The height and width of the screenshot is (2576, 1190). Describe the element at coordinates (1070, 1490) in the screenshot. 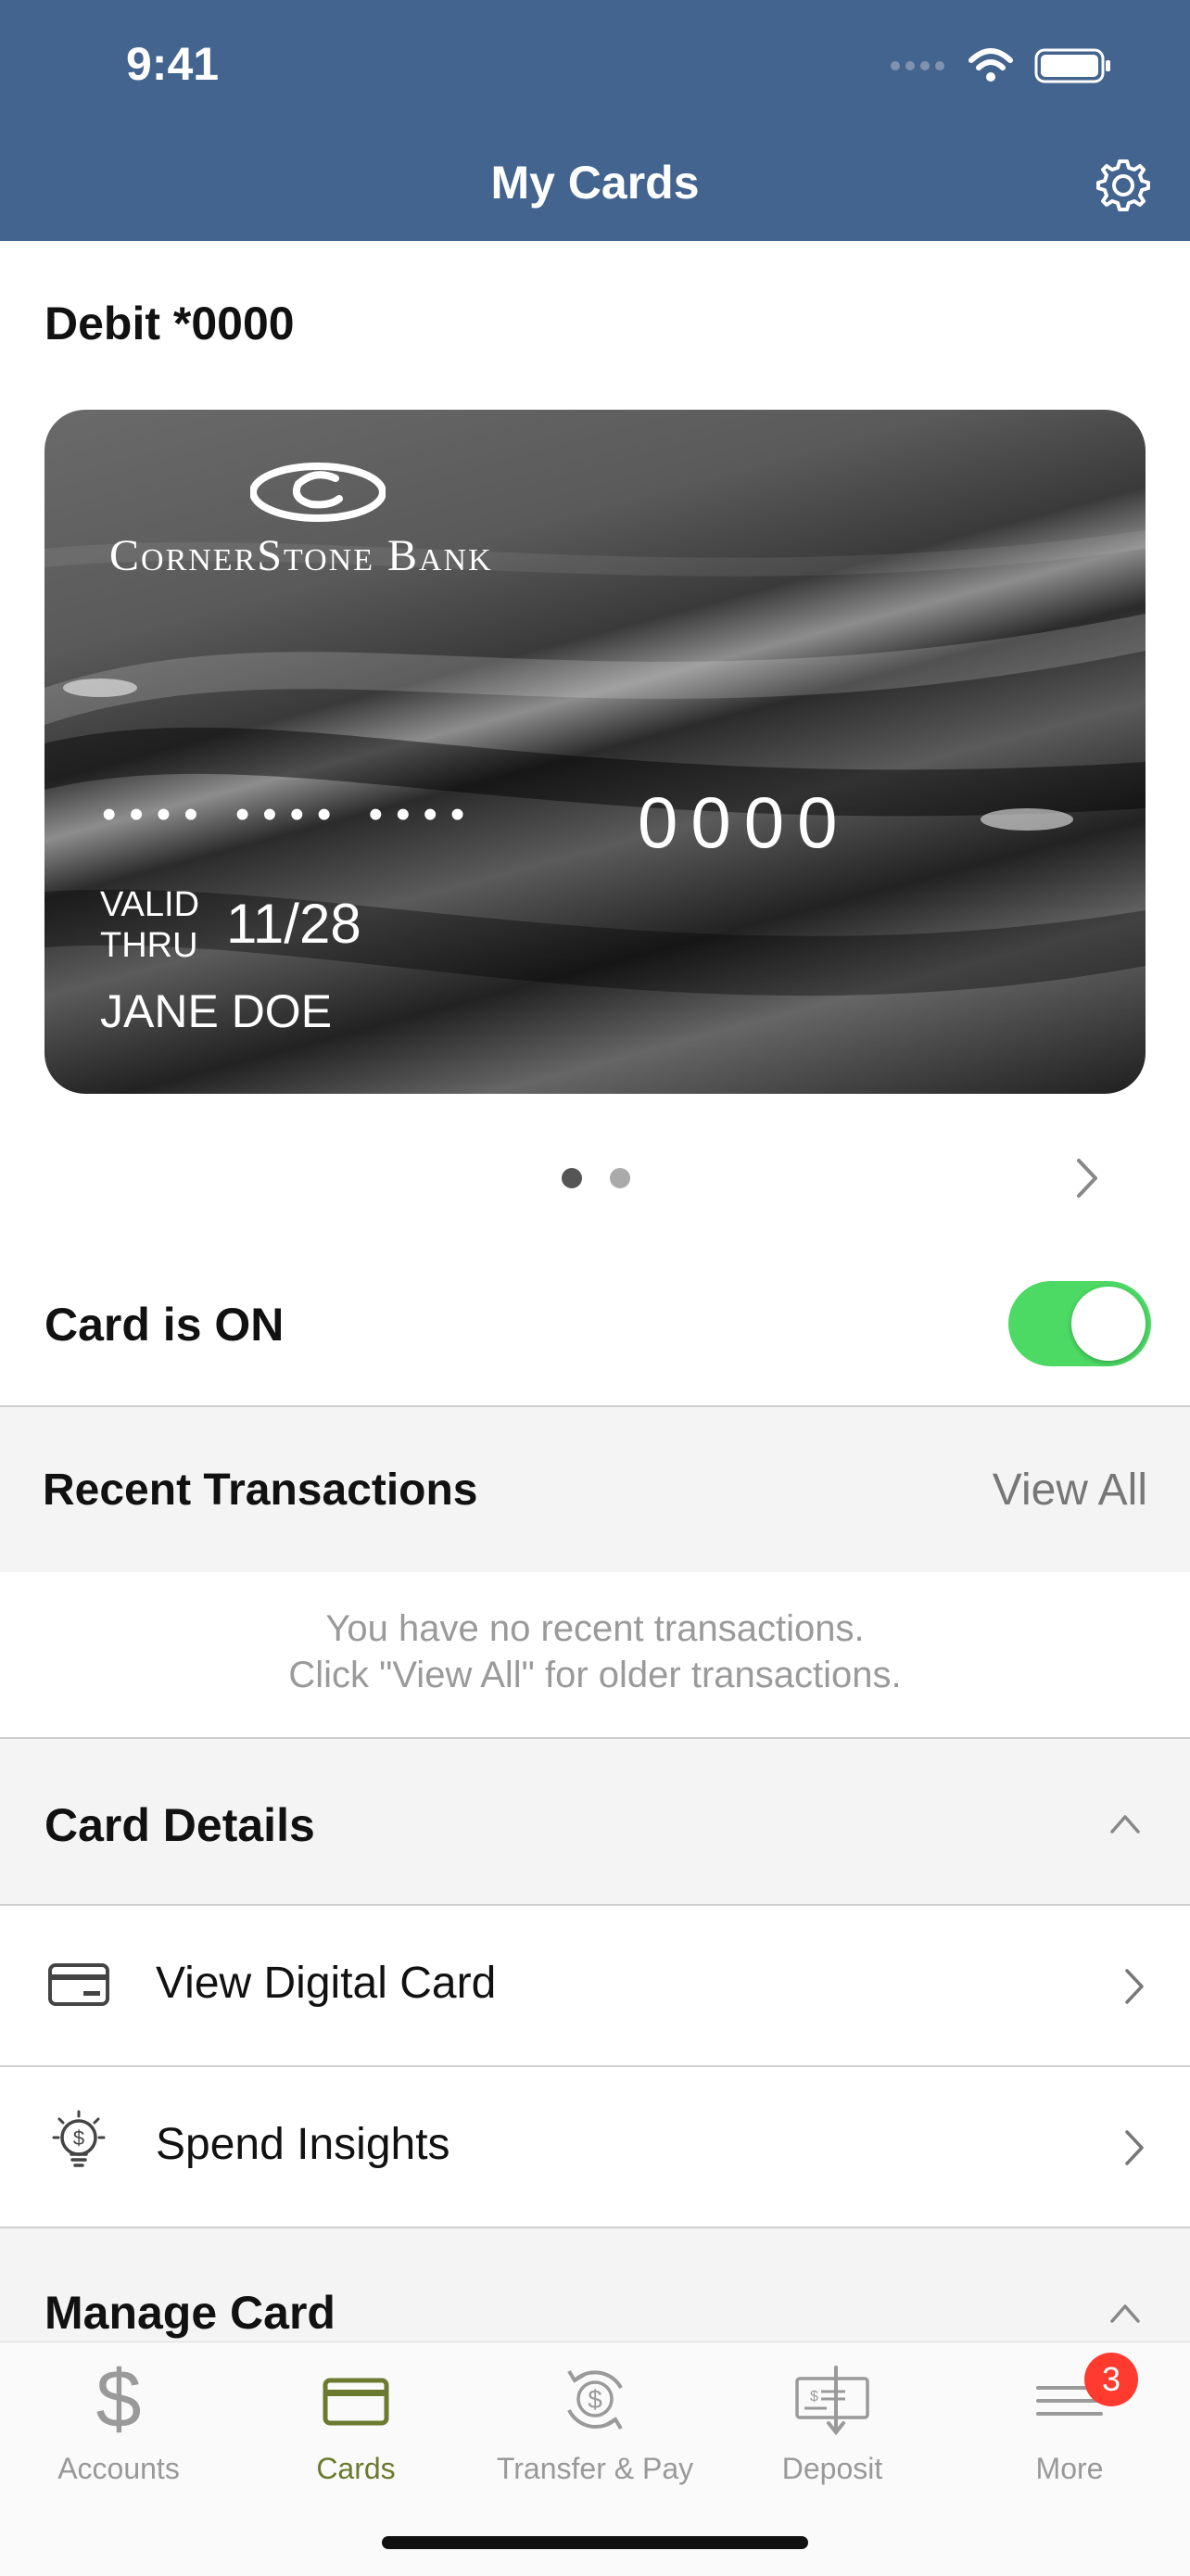

I see `view-all-link: View All` at that location.